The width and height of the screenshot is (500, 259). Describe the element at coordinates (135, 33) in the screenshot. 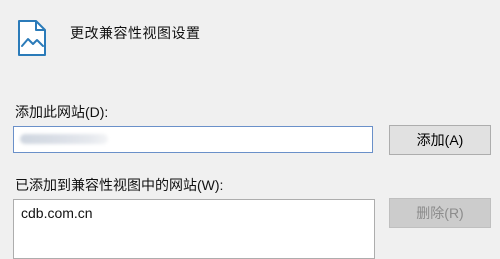

I see `dialog-title: 更改兼容性视图设置` at that location.